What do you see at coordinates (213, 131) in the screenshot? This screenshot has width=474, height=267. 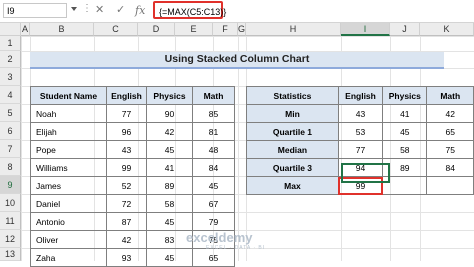 I see `score-cell: 81` at bounding box center [213, 131].